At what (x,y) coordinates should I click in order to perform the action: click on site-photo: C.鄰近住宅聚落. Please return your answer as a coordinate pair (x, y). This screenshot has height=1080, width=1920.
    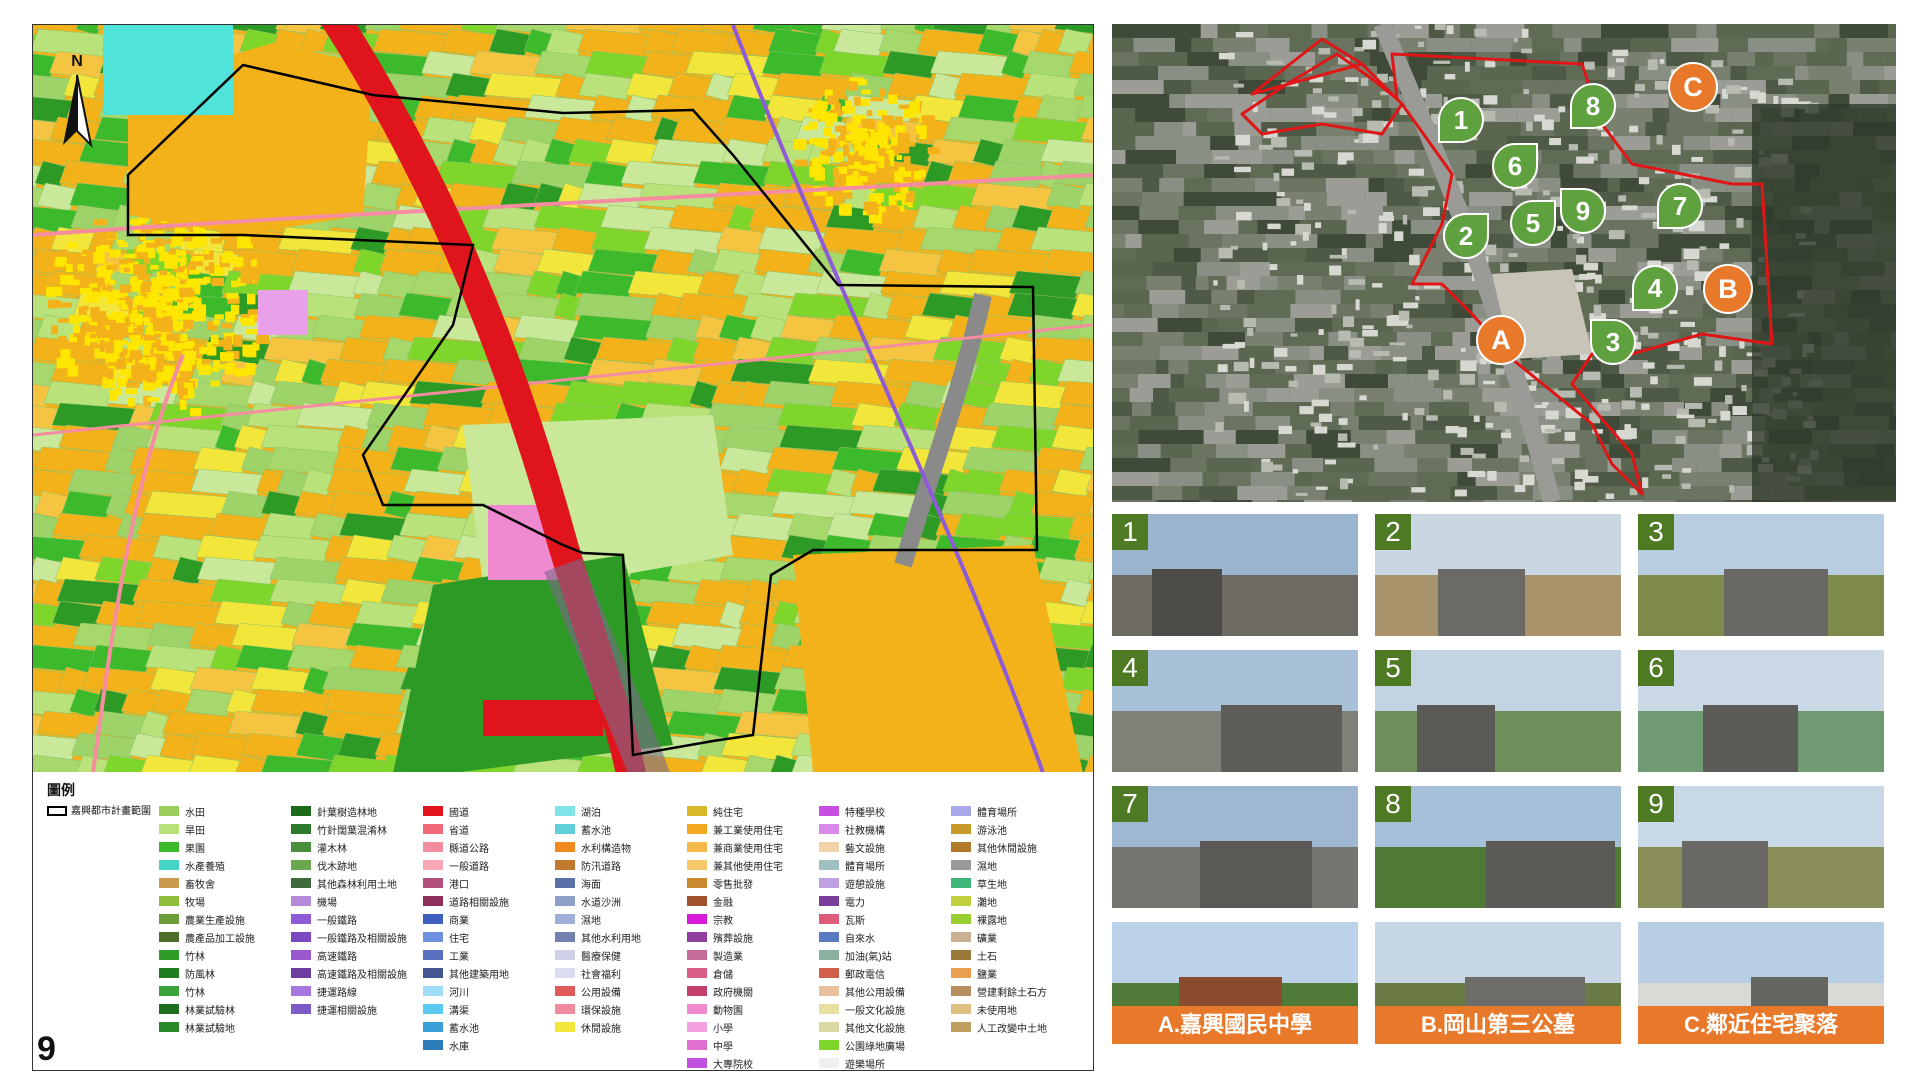
    Looking at the image, I should click on (1761, 983).